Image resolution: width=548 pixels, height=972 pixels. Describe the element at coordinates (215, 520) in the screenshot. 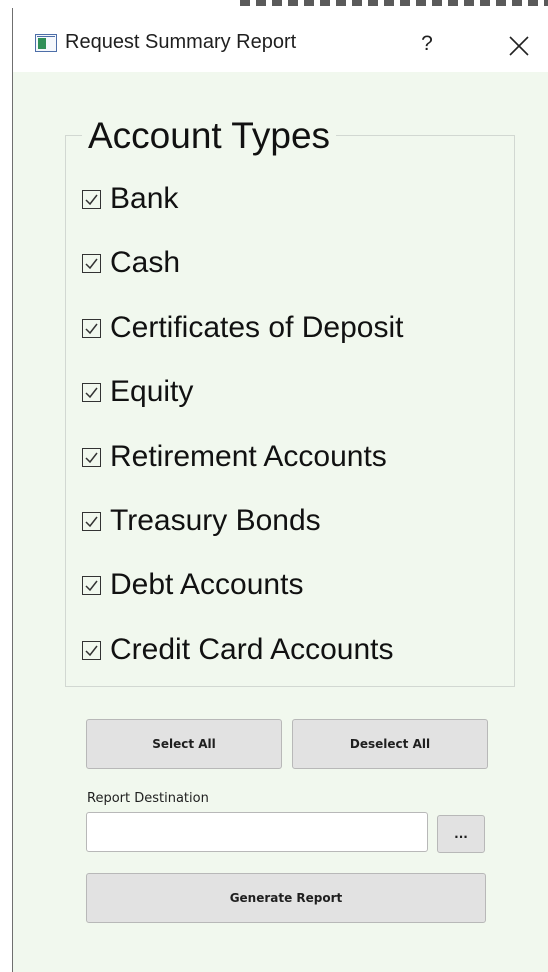

I see `checkbox-label: Treasury Bonds` at that location.